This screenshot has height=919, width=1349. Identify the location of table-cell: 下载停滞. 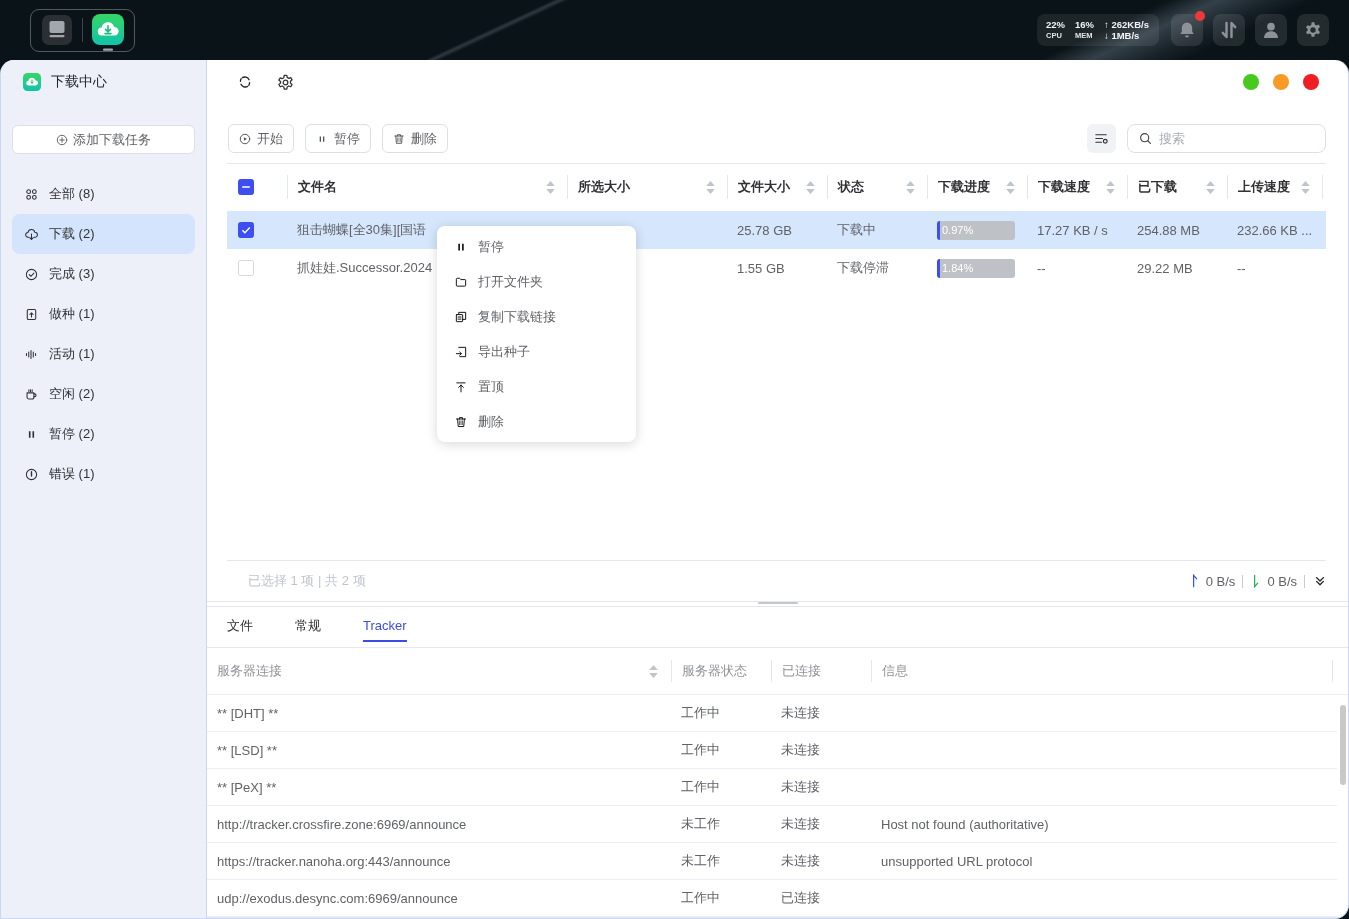
(863, 267).